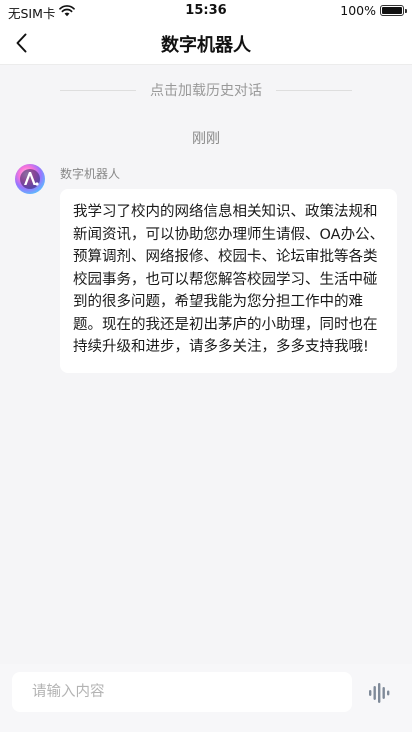  I want to click on message-input, so click(182, 692).